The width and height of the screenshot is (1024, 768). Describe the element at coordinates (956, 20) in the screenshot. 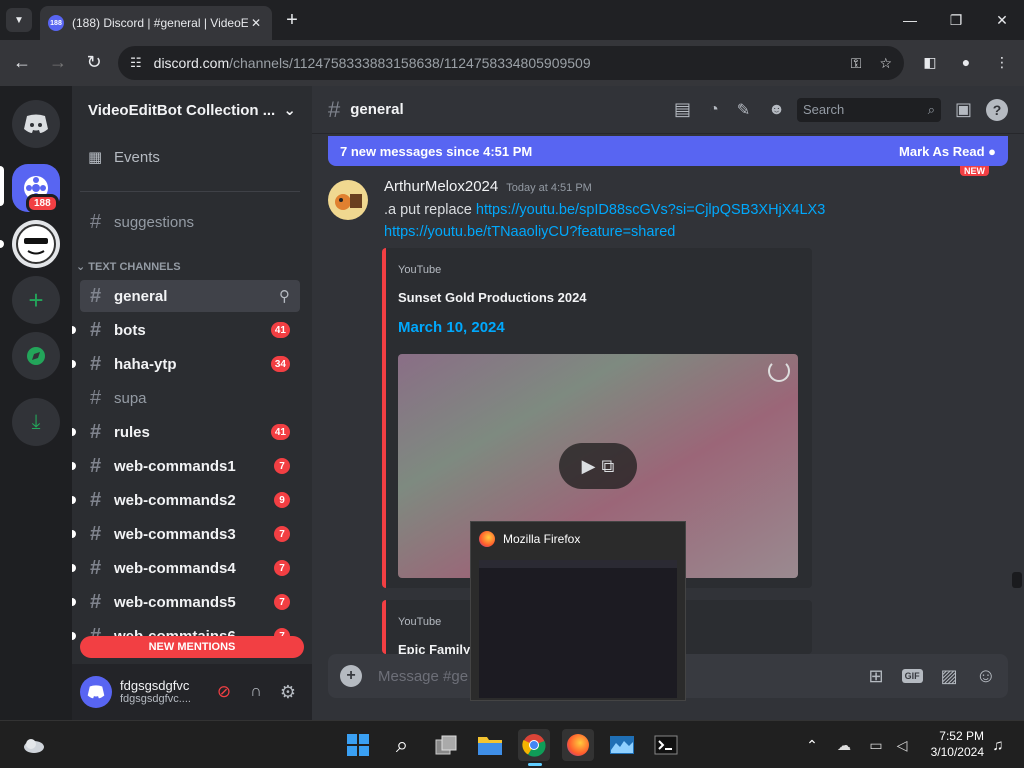

I see `maximize-button: ❐` at that location.